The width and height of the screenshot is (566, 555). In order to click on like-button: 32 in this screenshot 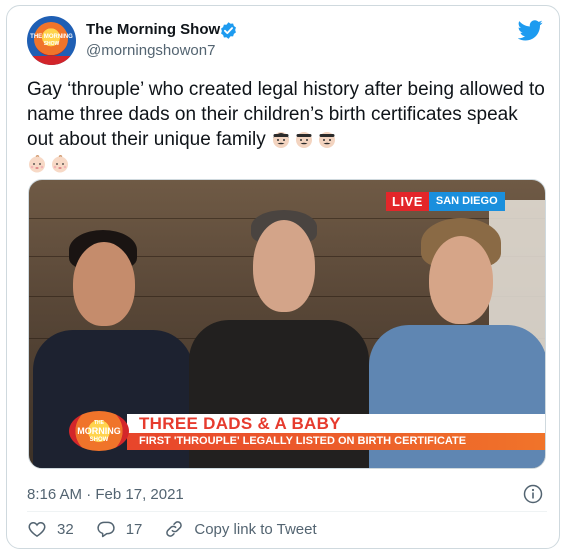, I will do `click(50, 529)`.